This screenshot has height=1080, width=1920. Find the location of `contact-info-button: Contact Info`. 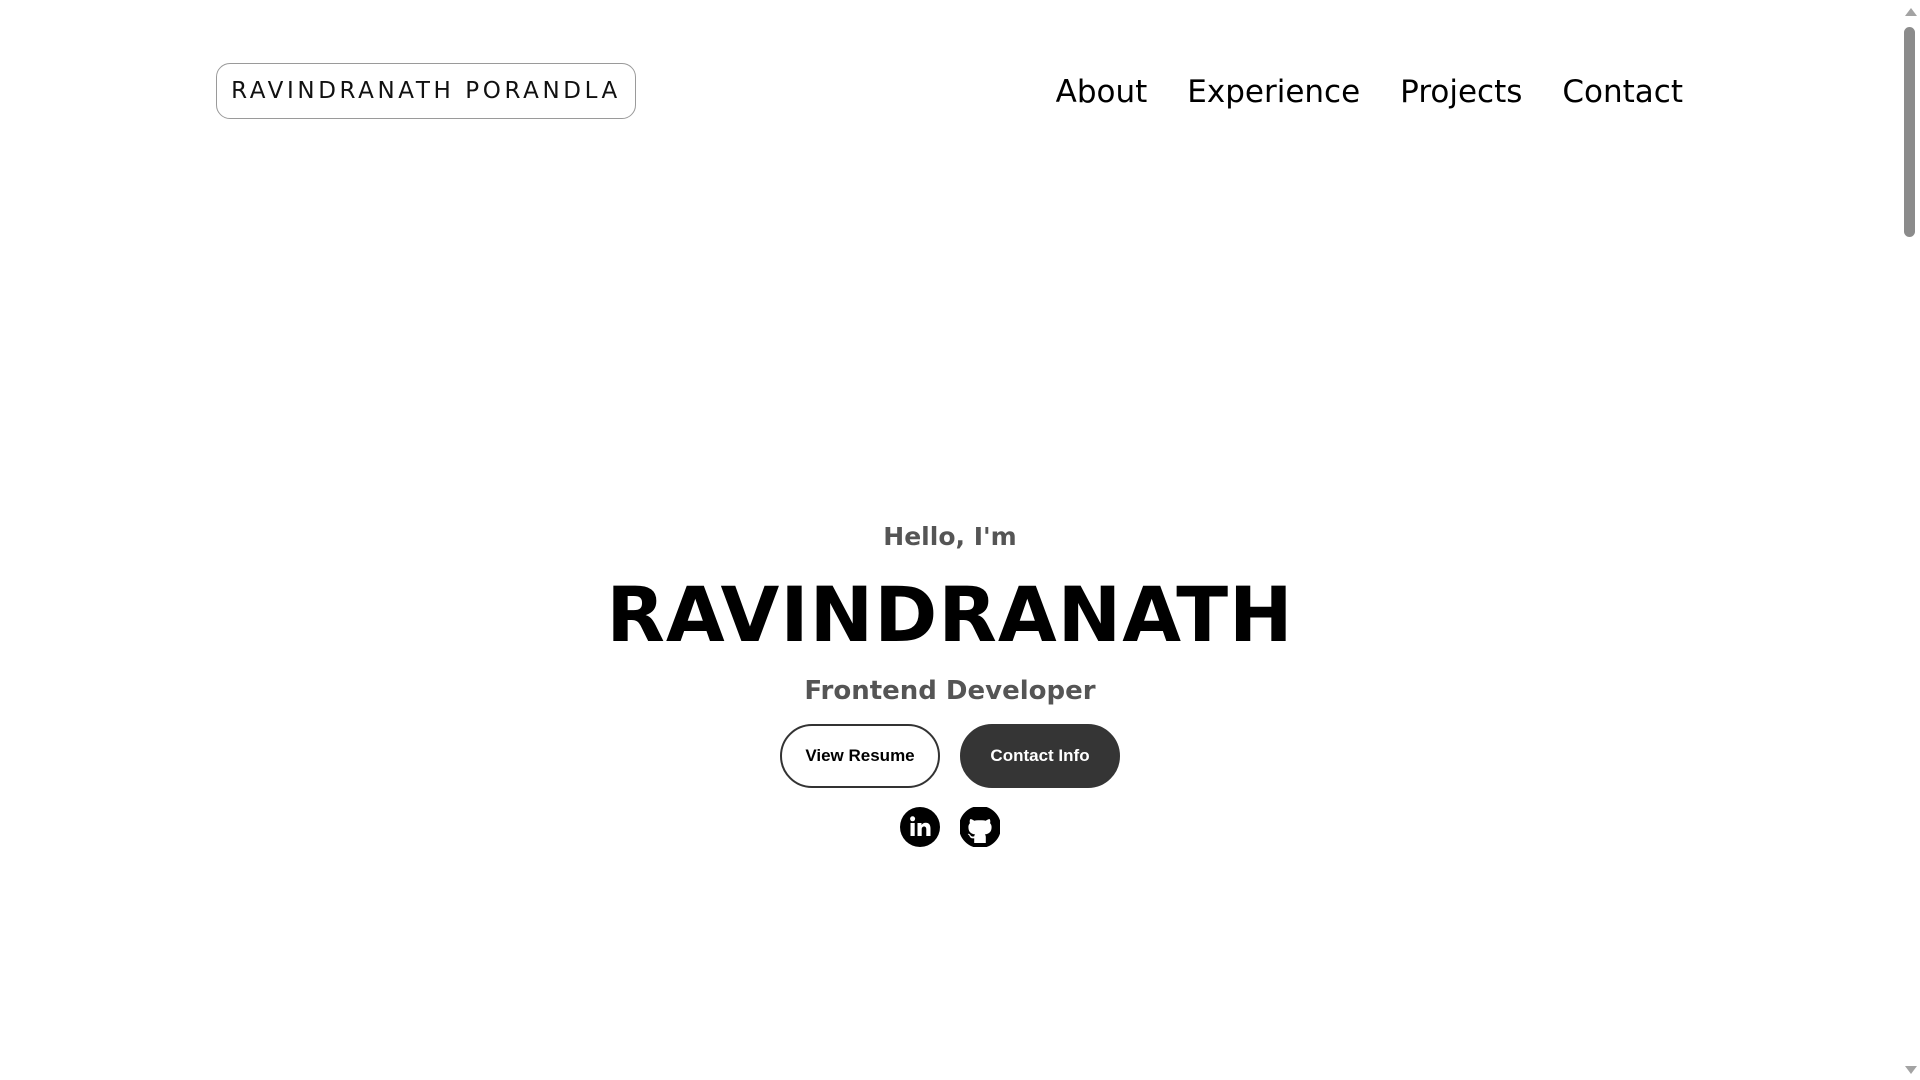

contact-info-button: Contact Info is located at coordinates (1040, 756).